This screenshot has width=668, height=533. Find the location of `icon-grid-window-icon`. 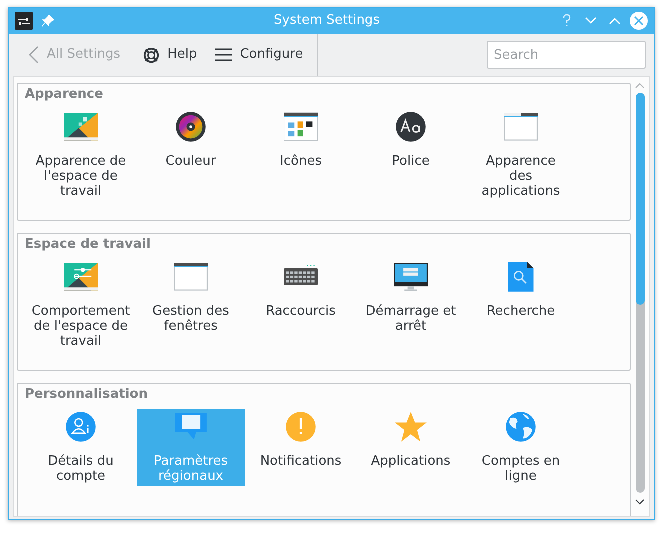

icon-grid-window-icon is located at coordinates (301, 127).